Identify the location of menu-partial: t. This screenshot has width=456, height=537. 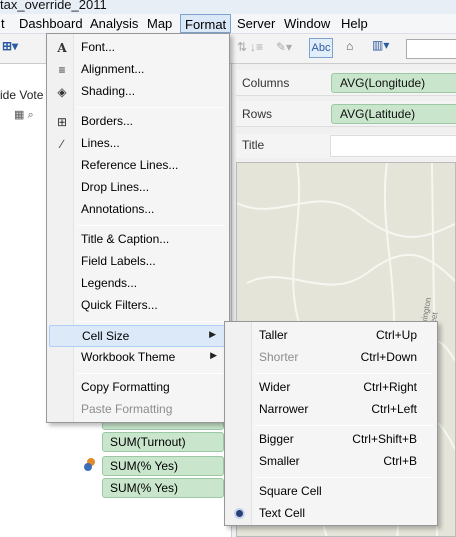
(4, 24).